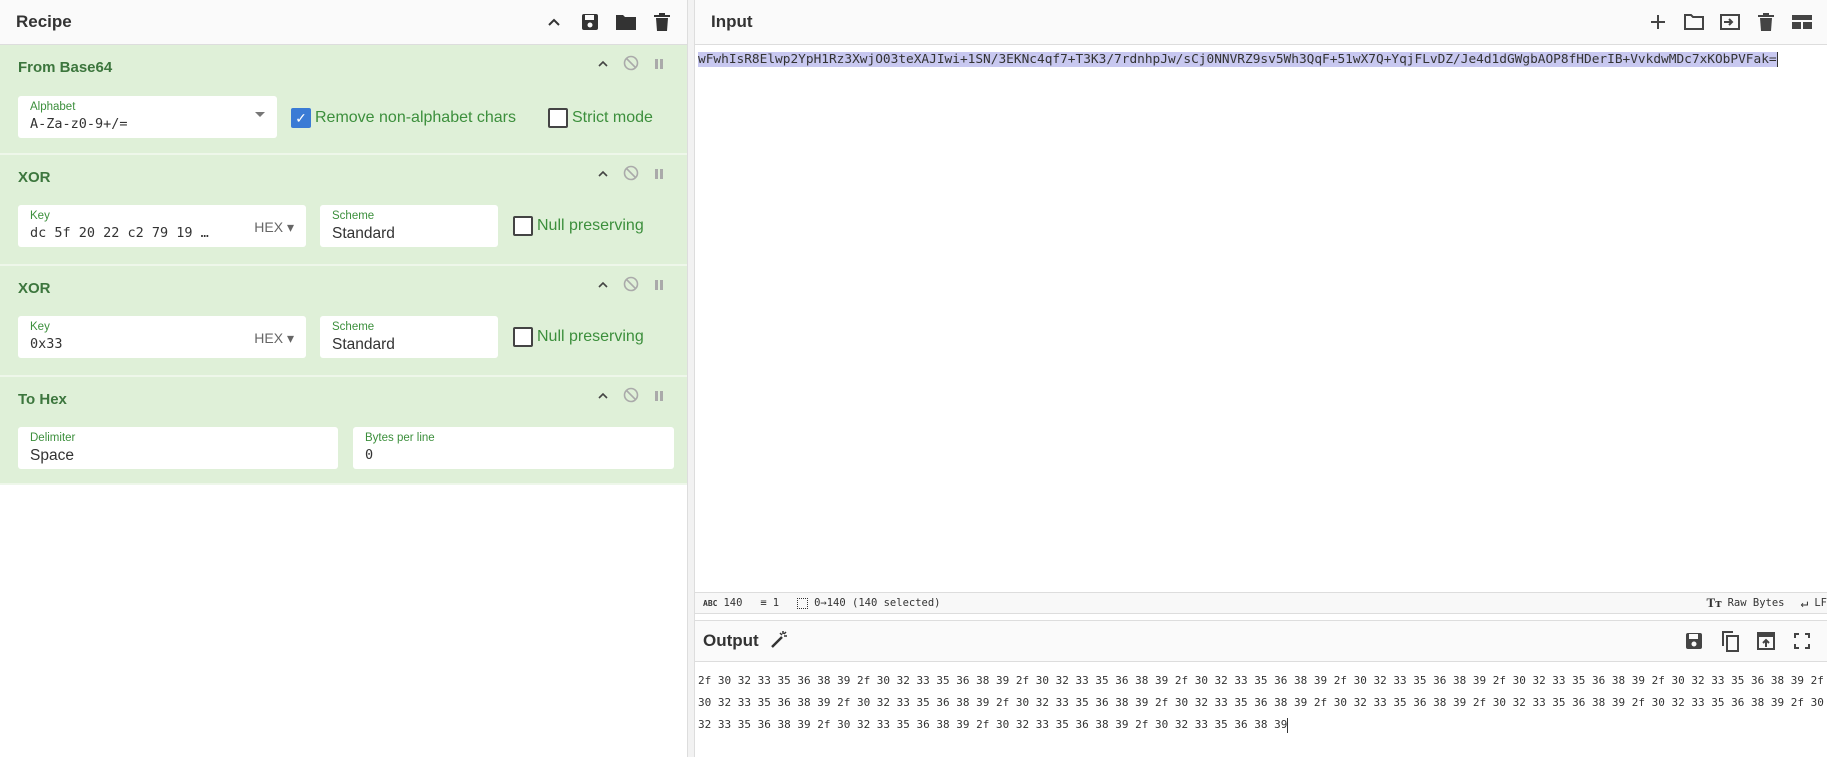  I want to click on output-title: Output, so click(731, 640).